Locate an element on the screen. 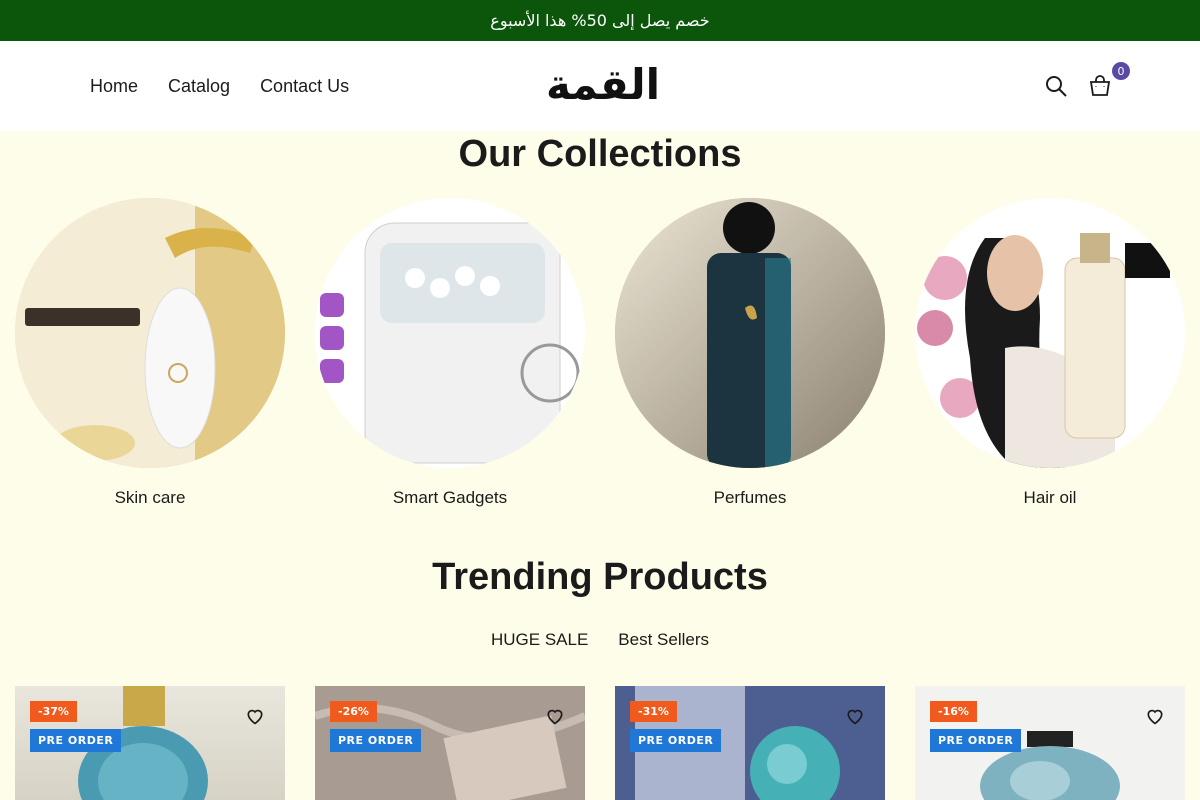  product-card: -16% PRE ORDER is located at coordinates (1050, 743).